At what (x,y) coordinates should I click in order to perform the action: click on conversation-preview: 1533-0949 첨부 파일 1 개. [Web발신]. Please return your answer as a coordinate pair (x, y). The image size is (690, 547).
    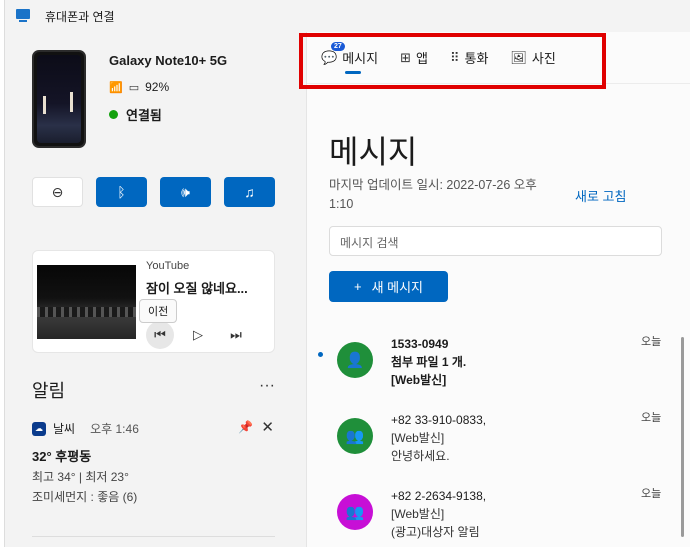
    Looking at the image, I should click on (506, 362).